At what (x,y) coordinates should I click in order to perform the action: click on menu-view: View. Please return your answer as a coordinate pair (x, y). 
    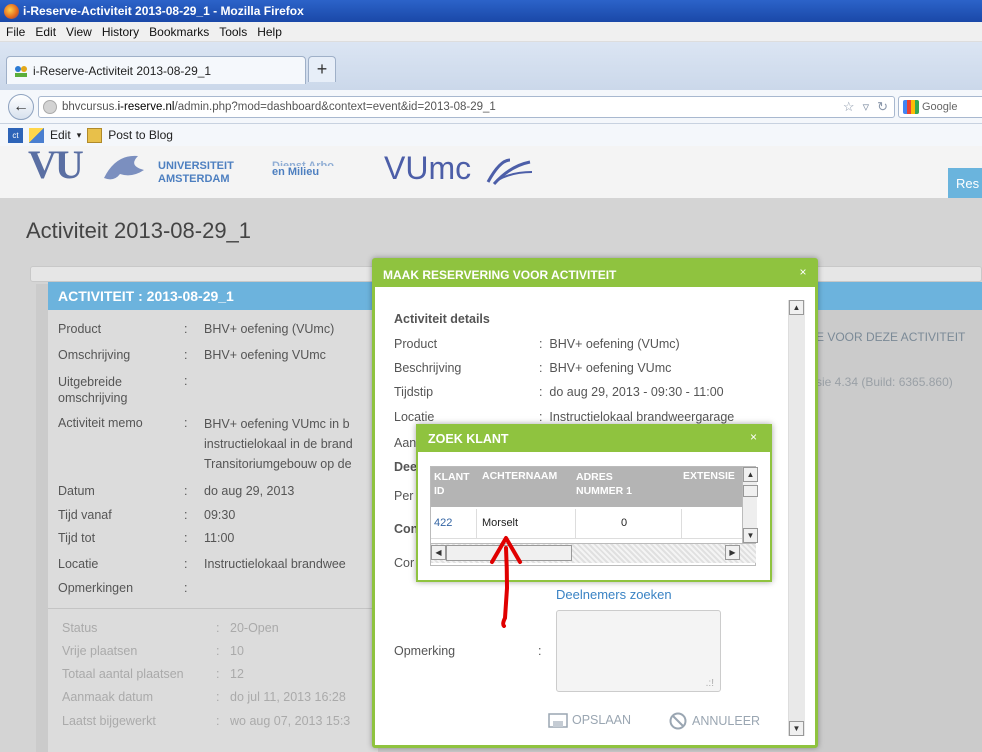
    Looking at the image, I should click on (82, 32).